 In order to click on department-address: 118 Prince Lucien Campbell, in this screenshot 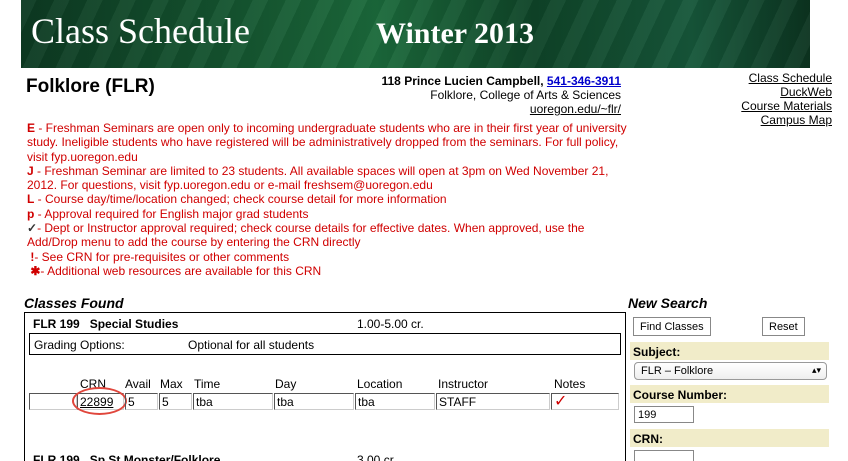, I will do `click(462, 81)`.